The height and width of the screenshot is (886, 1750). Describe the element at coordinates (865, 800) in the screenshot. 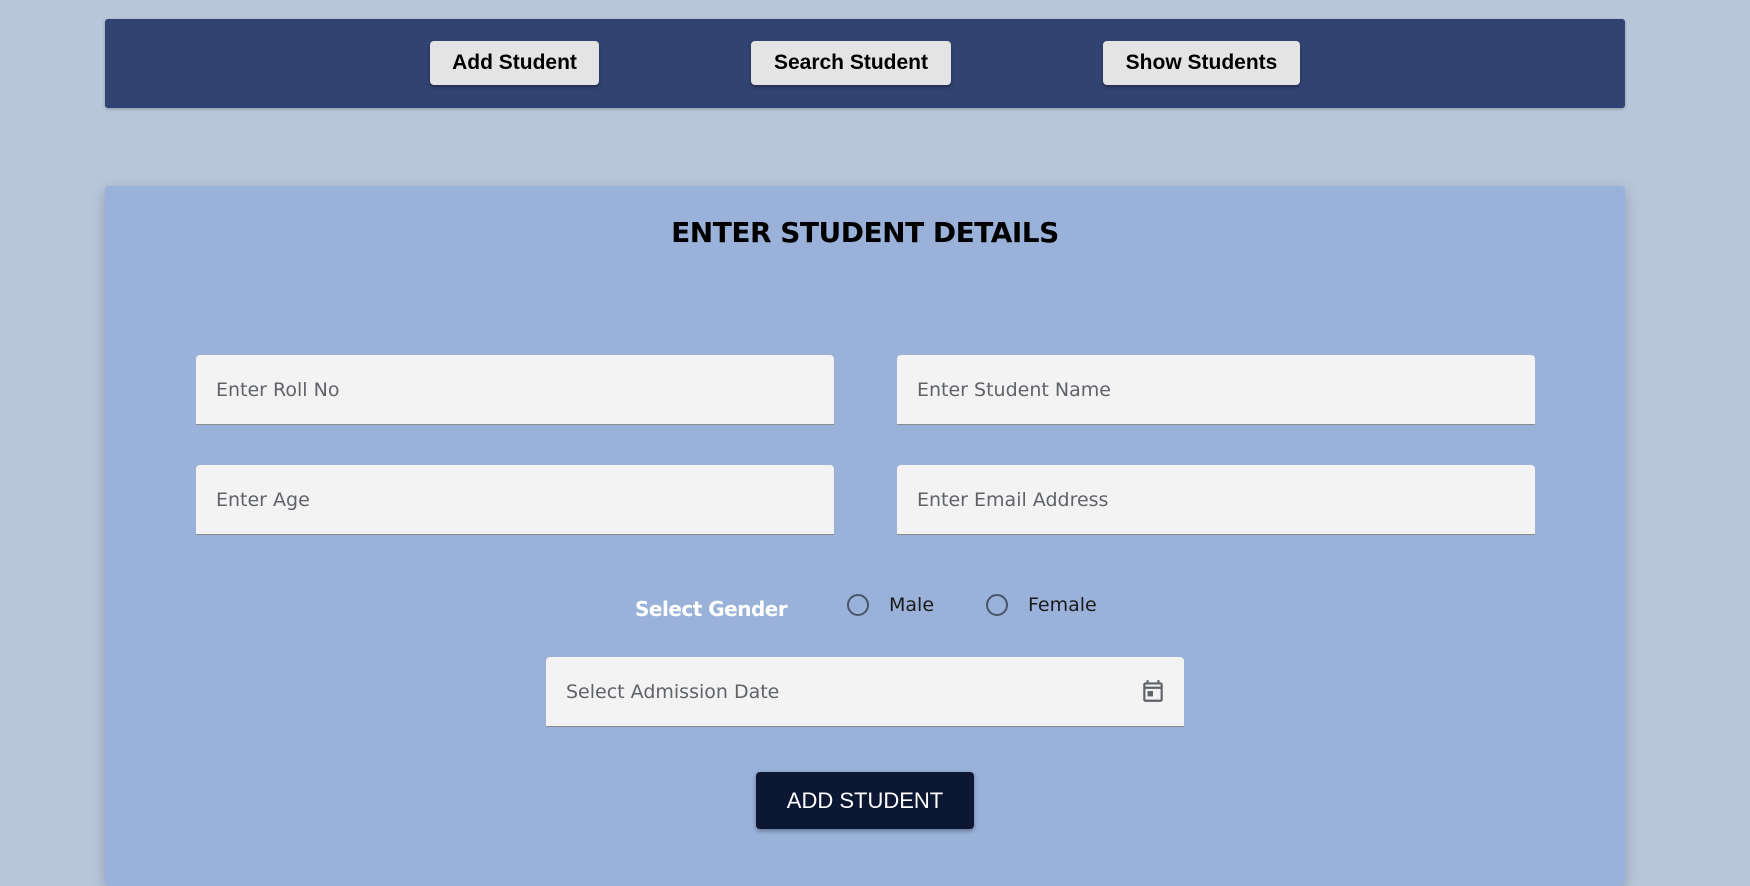

I see `add-student-submit-button: ADD STUDENT` at that location.